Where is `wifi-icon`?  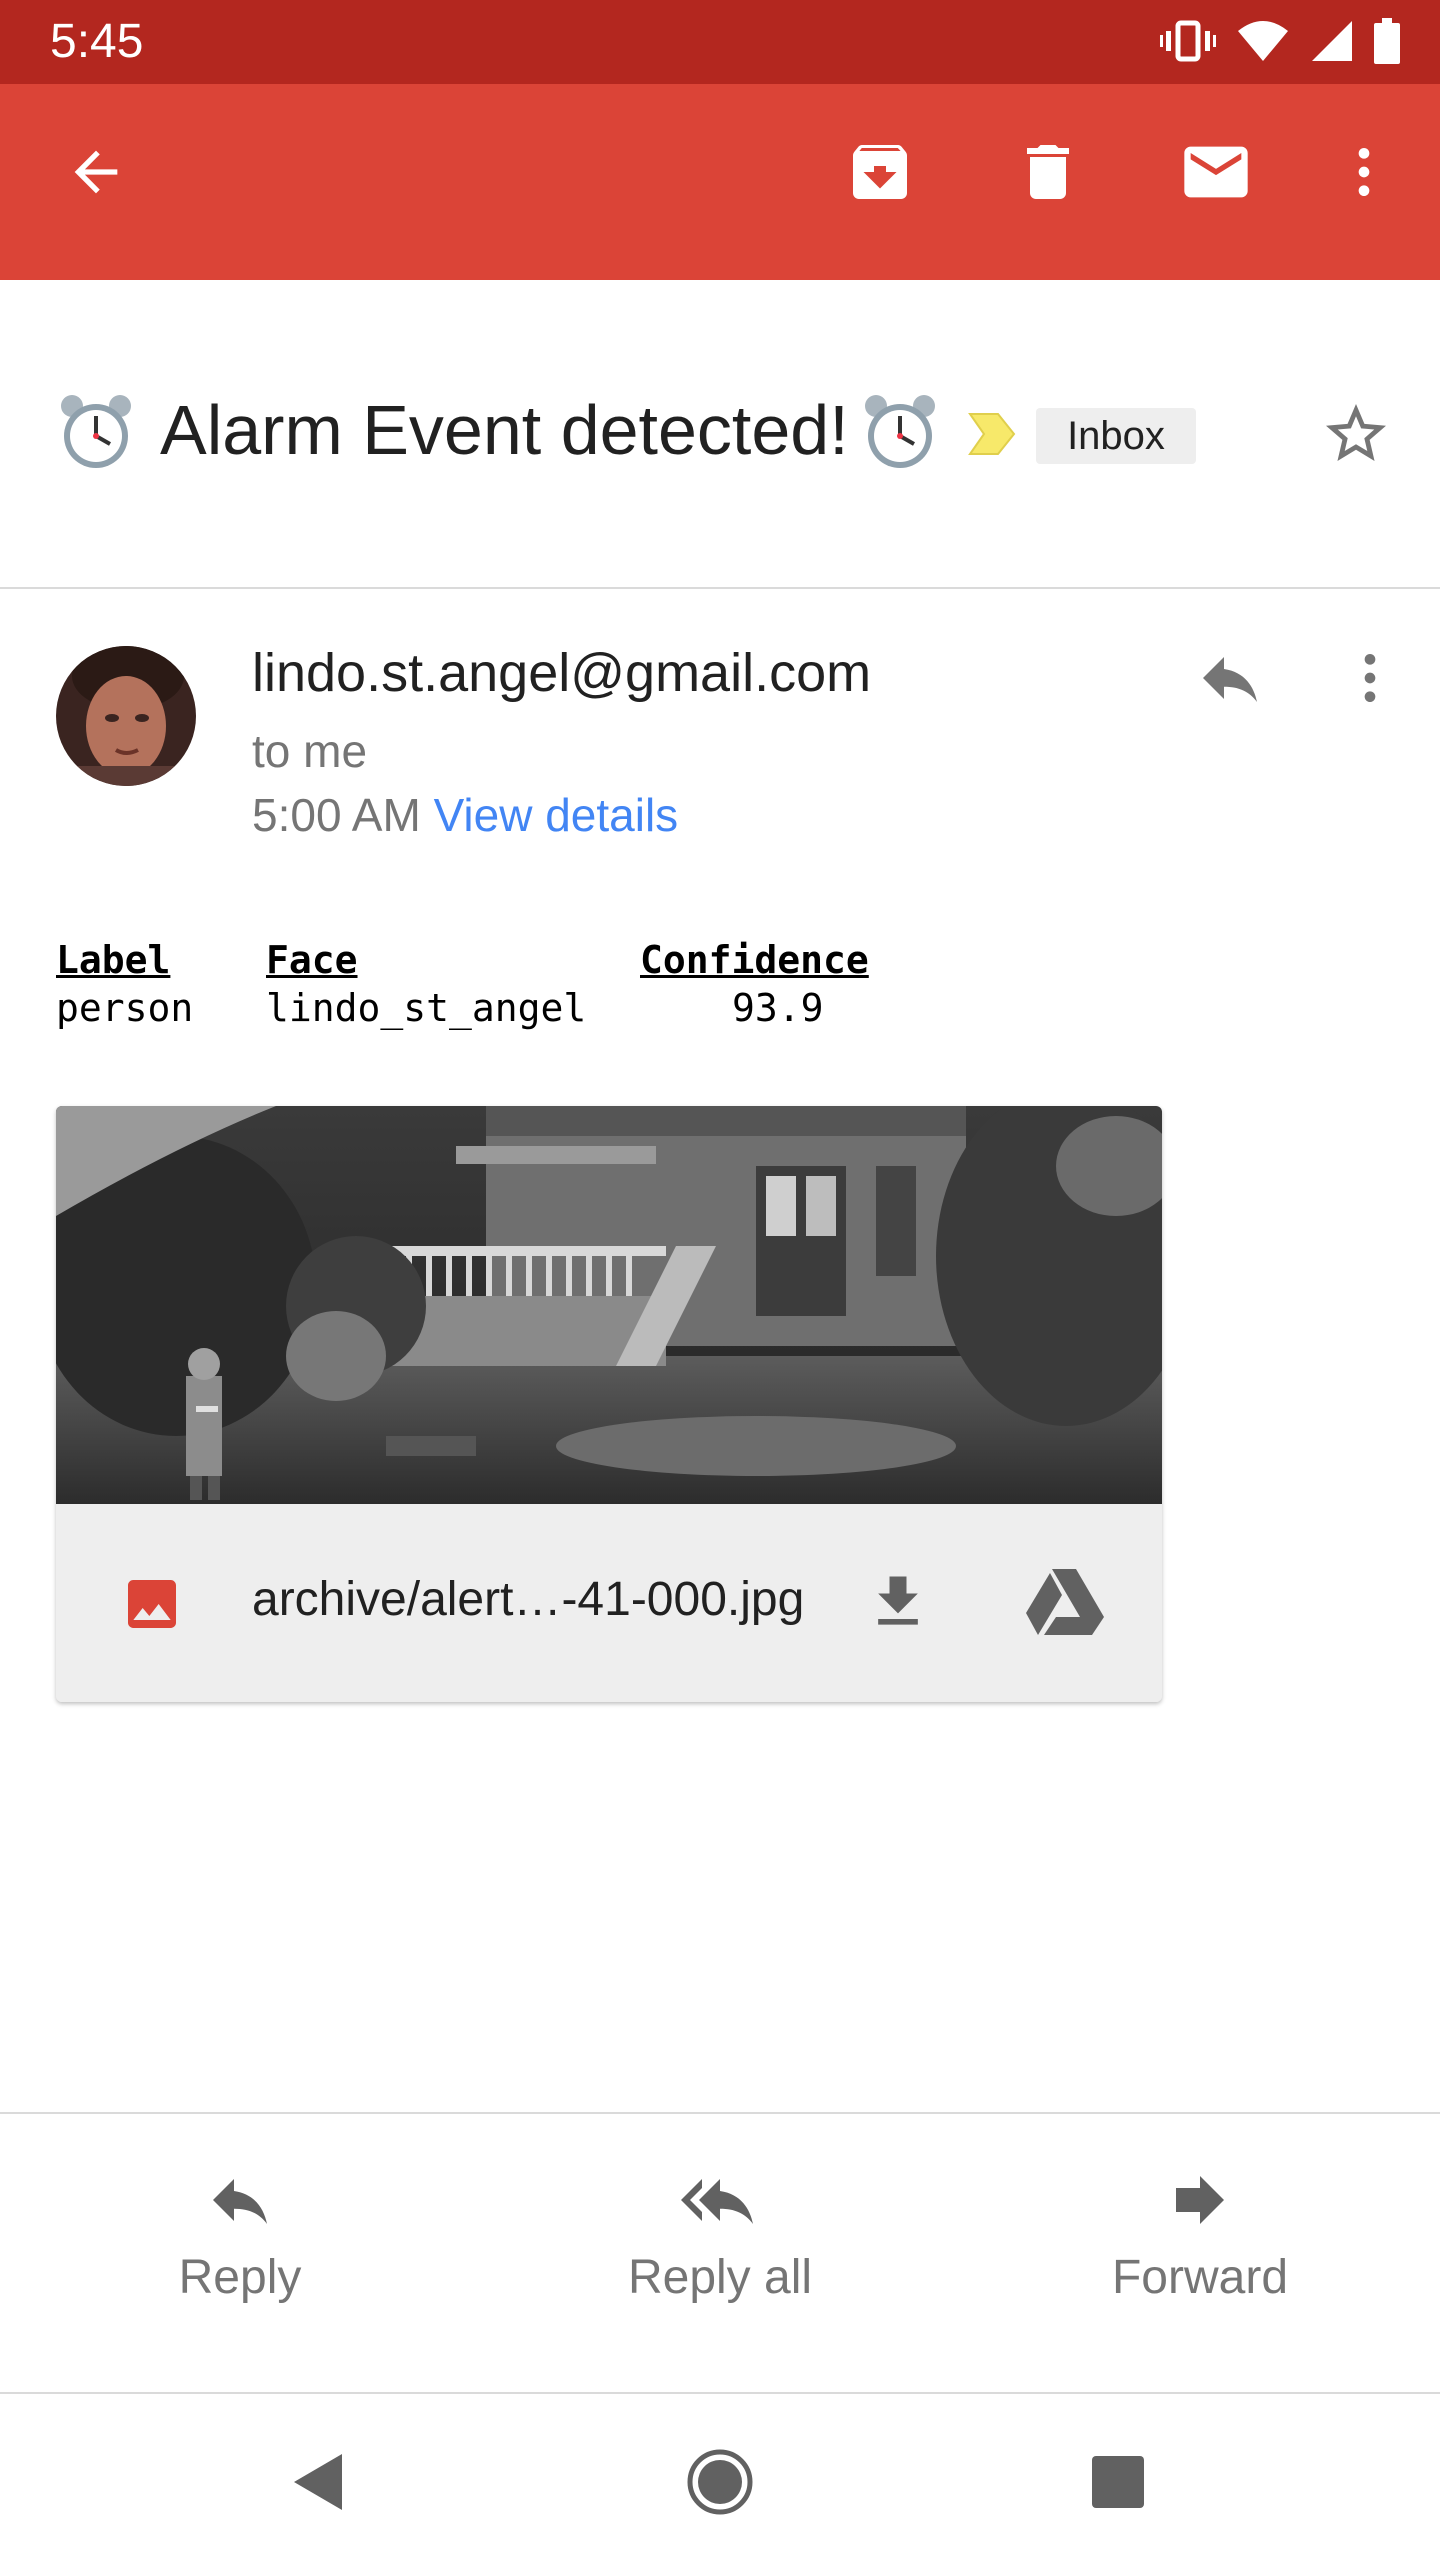
wifi-icon is located at coordinates (1263, 43).